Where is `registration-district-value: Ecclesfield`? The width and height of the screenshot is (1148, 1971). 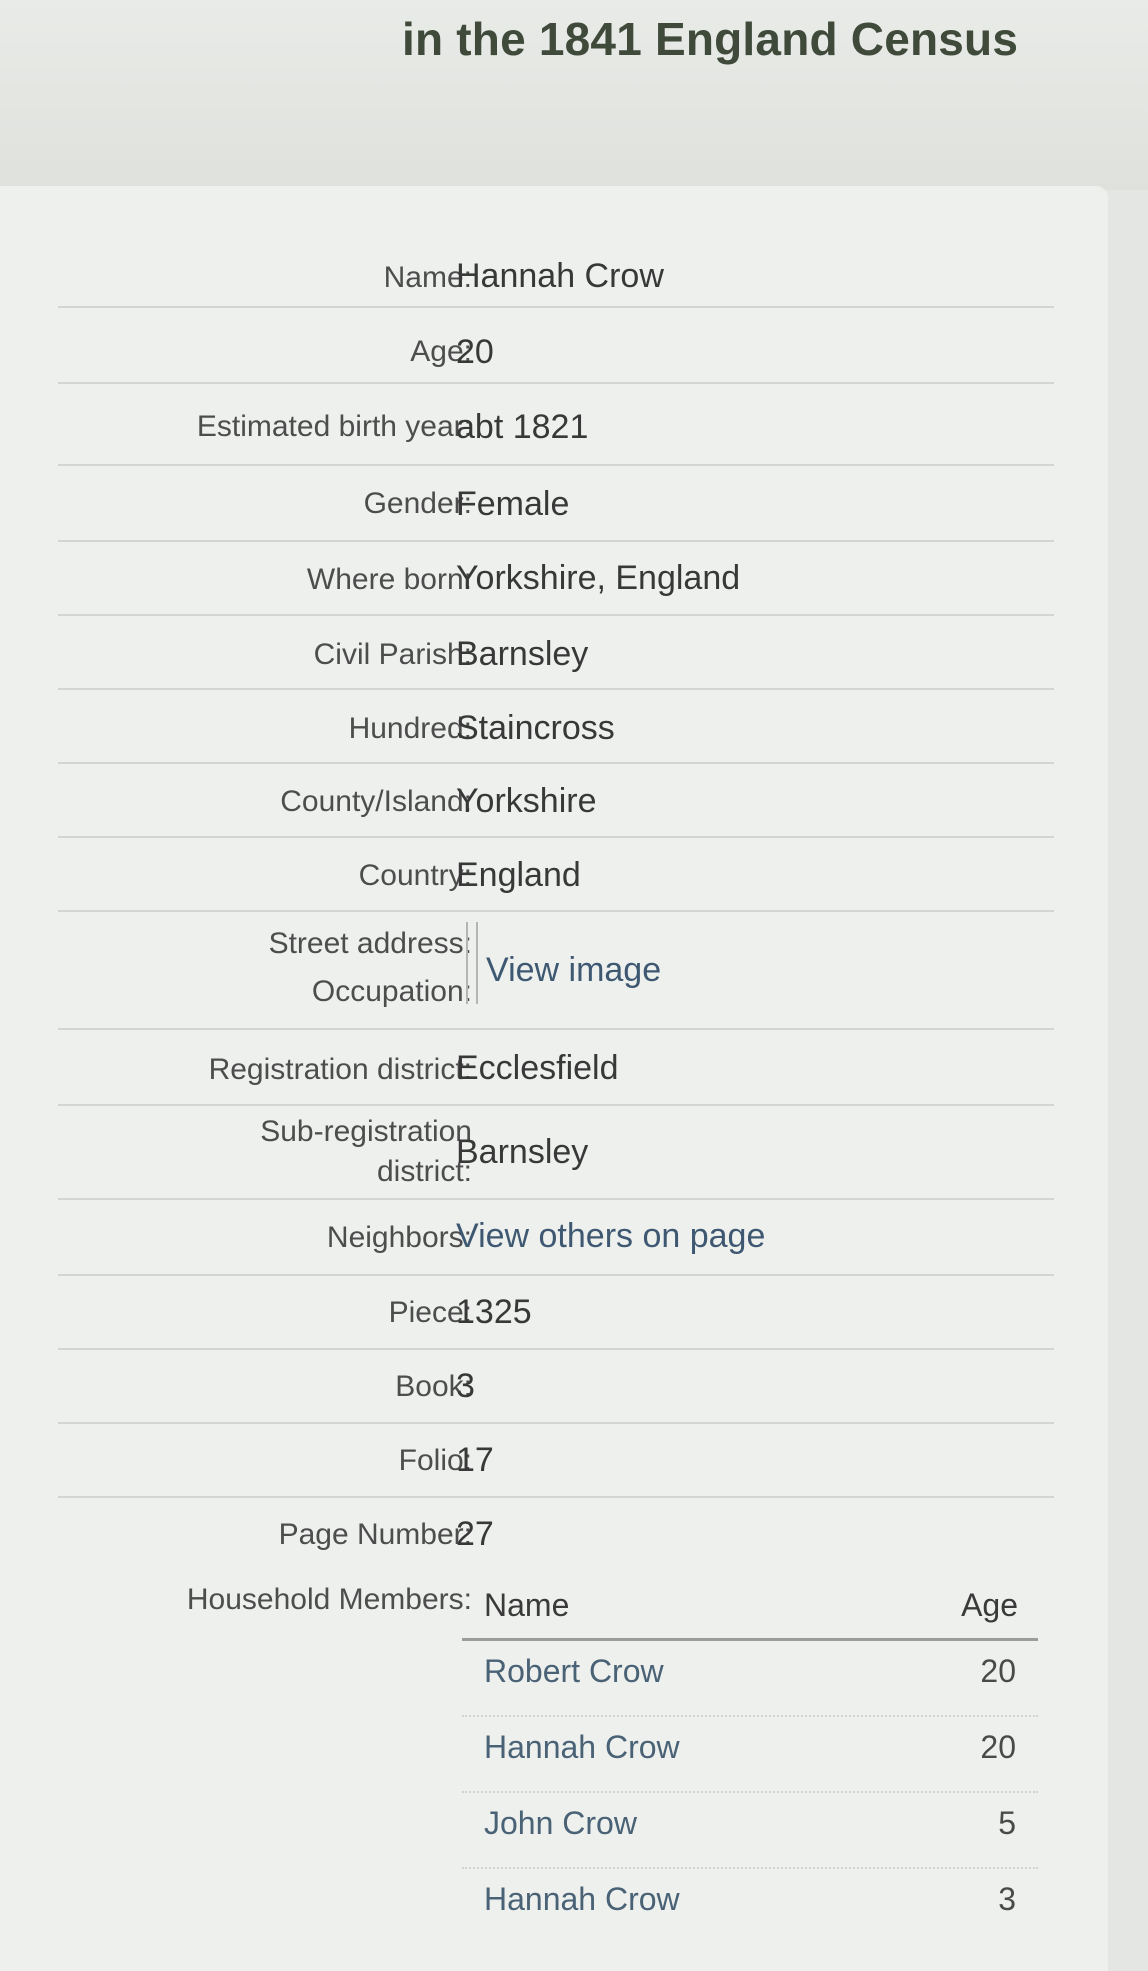
registration-district-value: Ecclesfield is located at coordinates (537, 1068).